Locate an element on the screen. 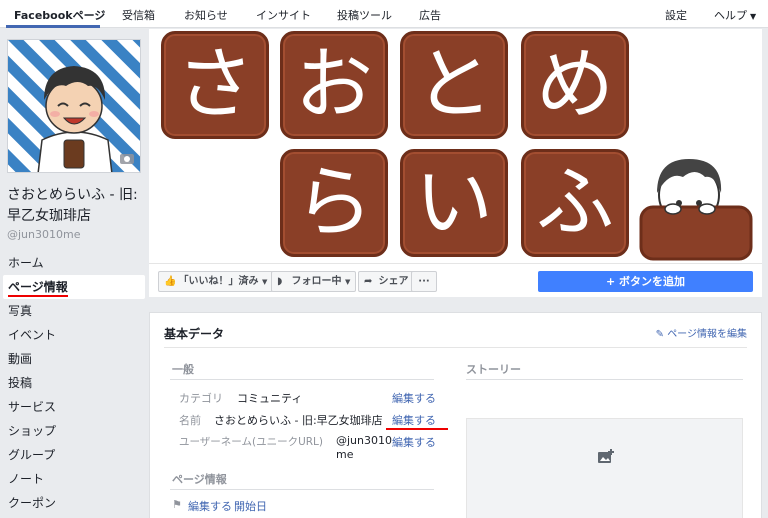  name-label: 名前 is located at coordinates (190, 420).